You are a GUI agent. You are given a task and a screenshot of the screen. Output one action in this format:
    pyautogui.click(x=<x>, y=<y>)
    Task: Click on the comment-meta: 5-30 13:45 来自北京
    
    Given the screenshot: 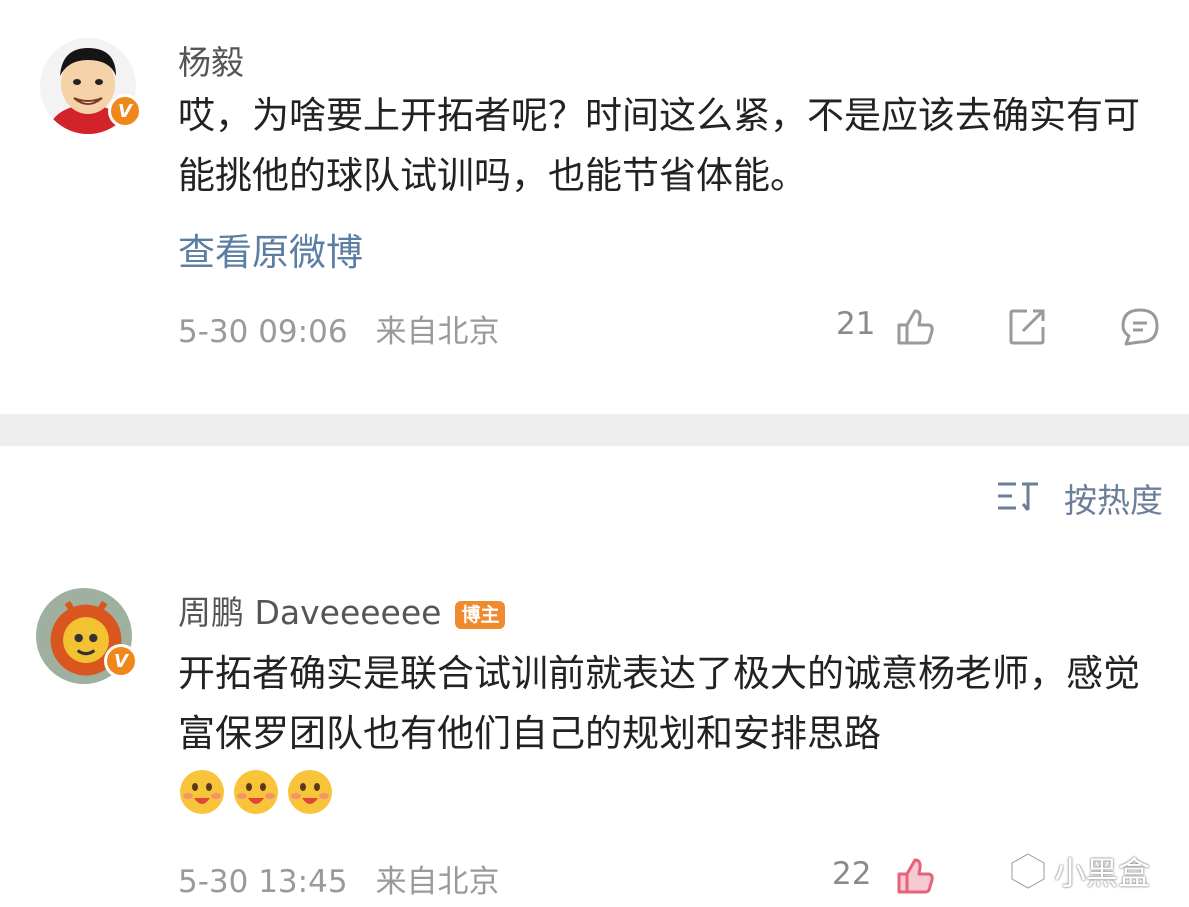 What is the action you would take?
    pyautogui.click(x=339, y=878)
    